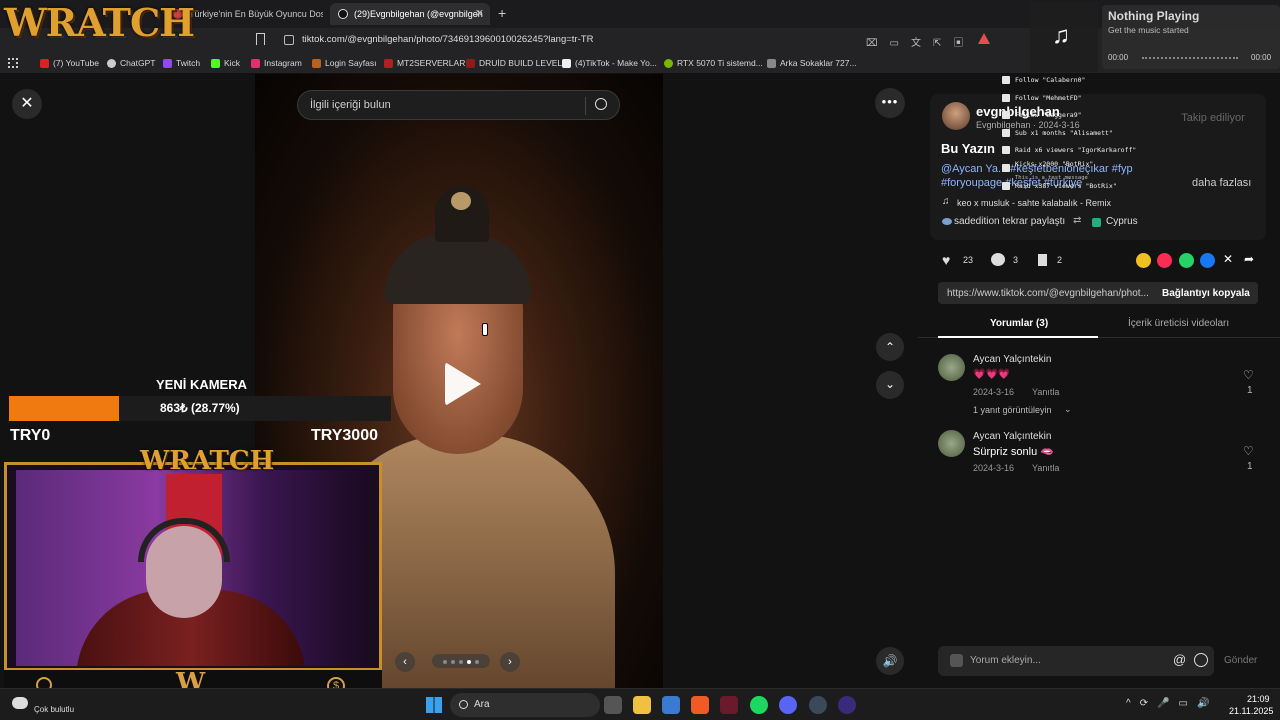 Image resolution: width=1280 pixels, height=720 pixels. Describe the element at coordinates (585, 106) in the screenshot. I see `search-divider` at that location.